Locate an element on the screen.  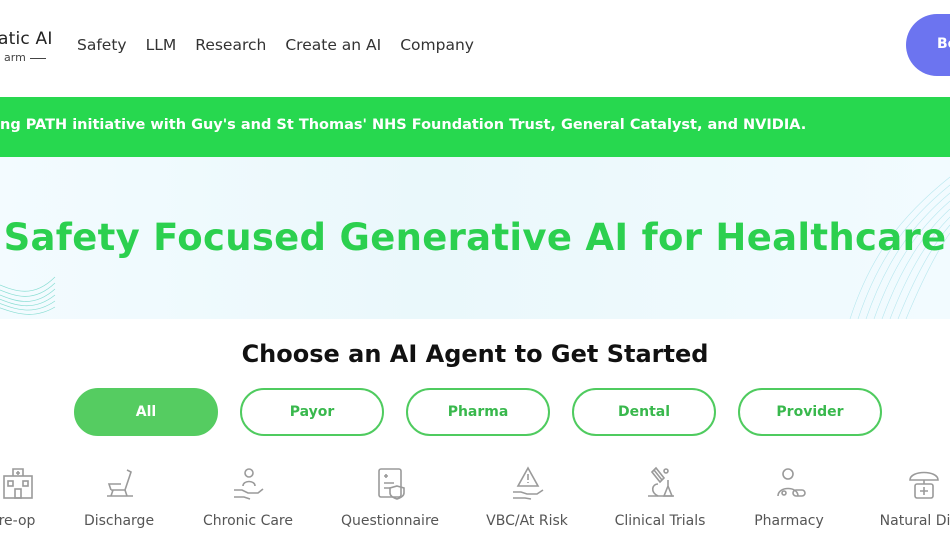
agent-label: VBC/At Risk is located at coordinates (527, 521).